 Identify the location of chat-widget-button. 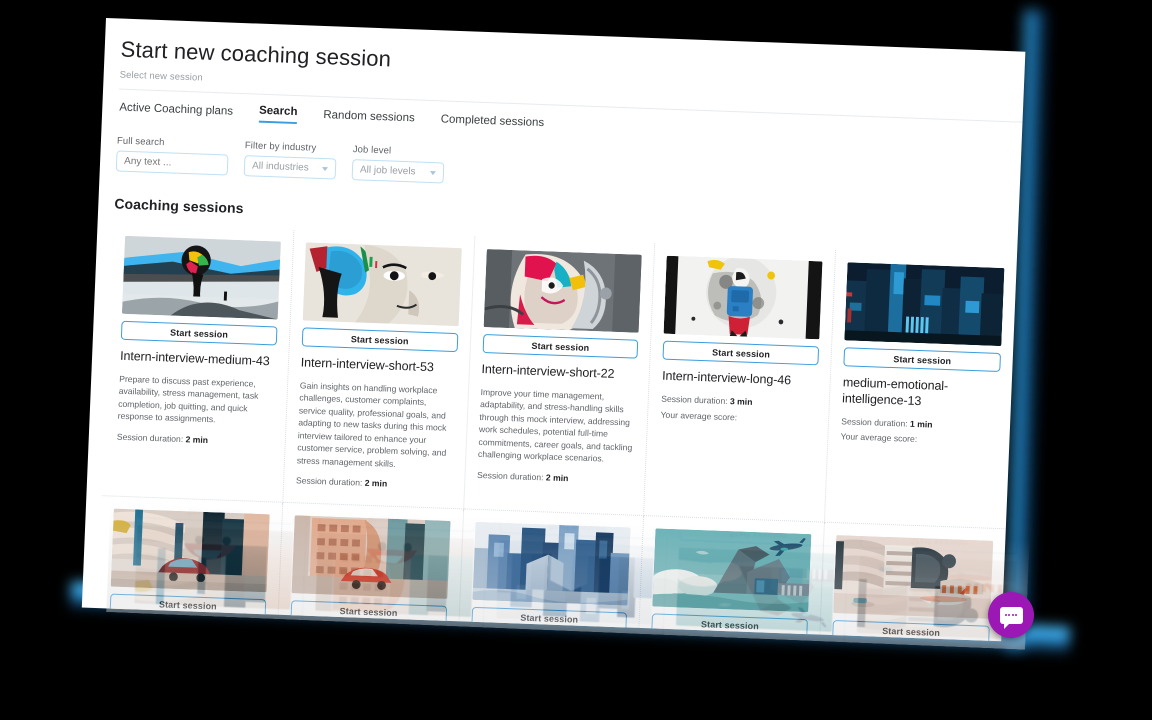
(1011, 615).